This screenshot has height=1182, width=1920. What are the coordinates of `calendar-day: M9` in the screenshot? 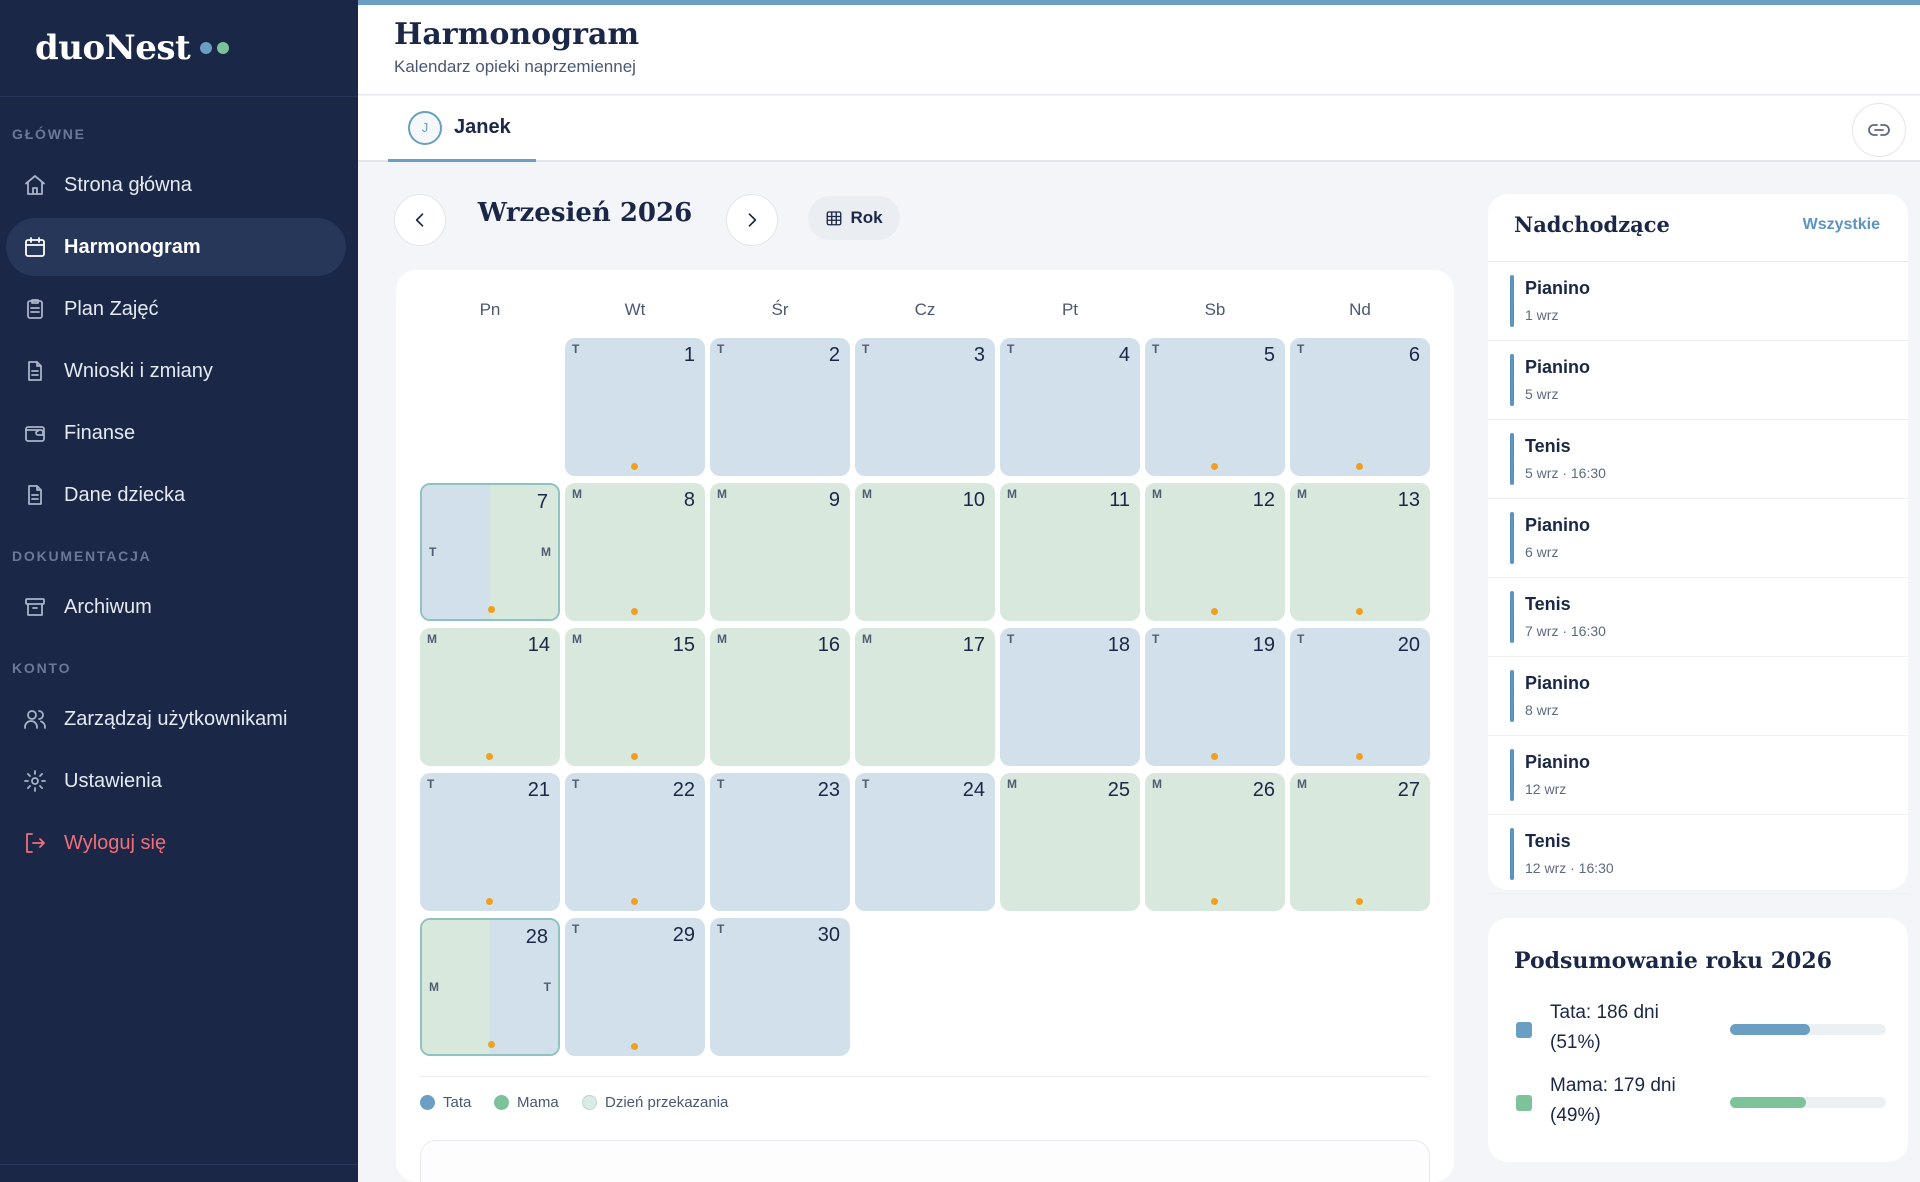 It's located at (780, 552).